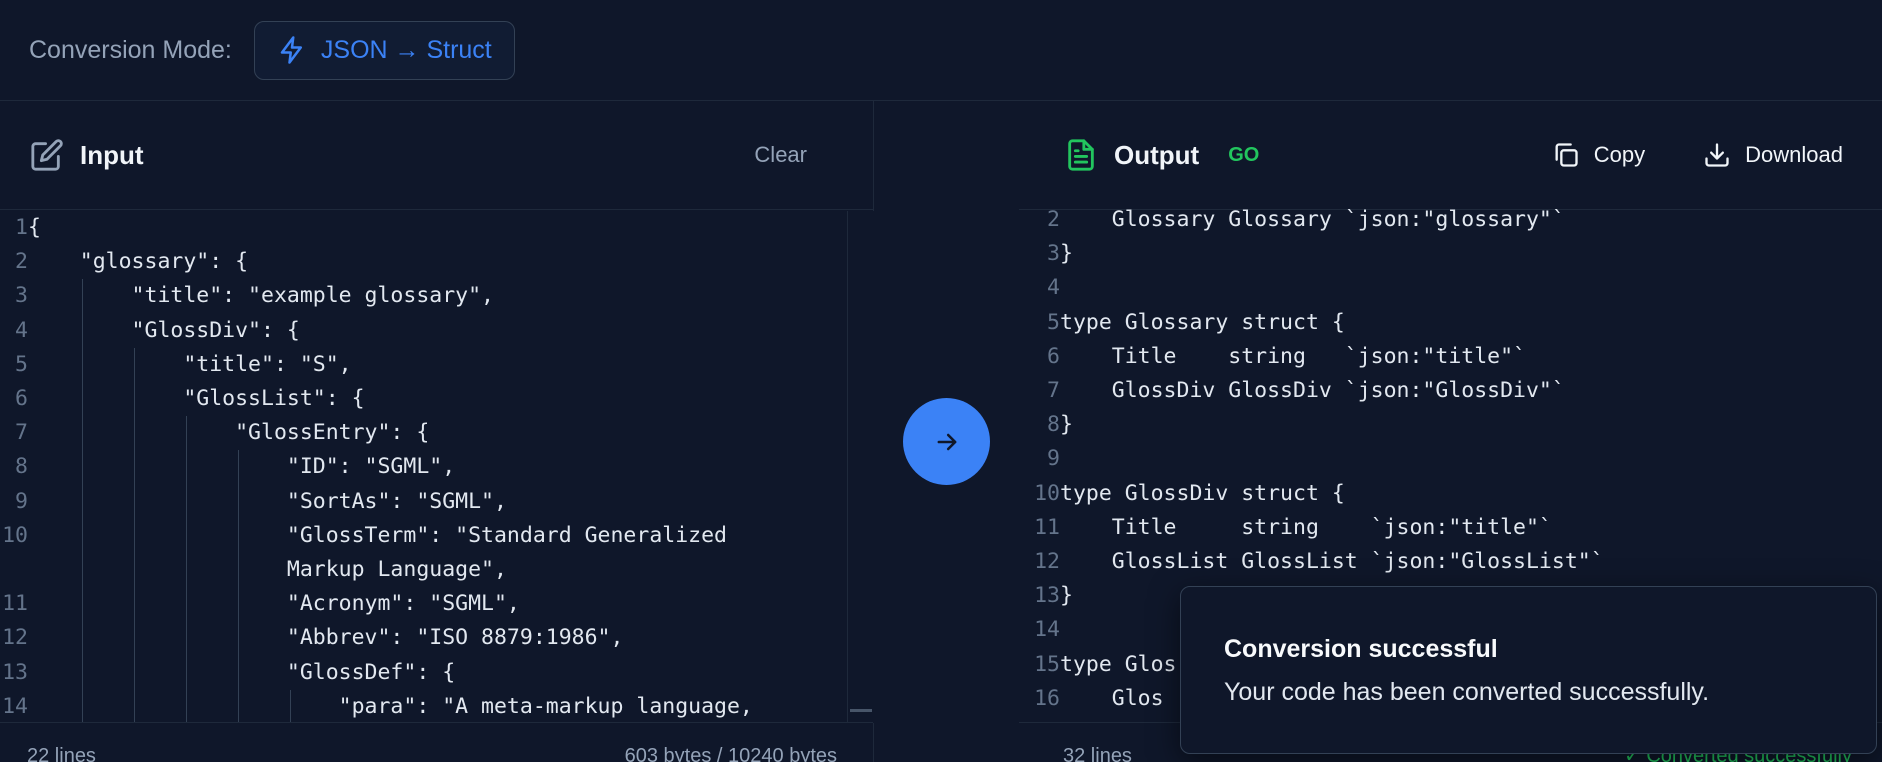  Describe the element at coordinates (261, 296) in the screenshot. I see `line-text: "title": "example glossary",` at that location.